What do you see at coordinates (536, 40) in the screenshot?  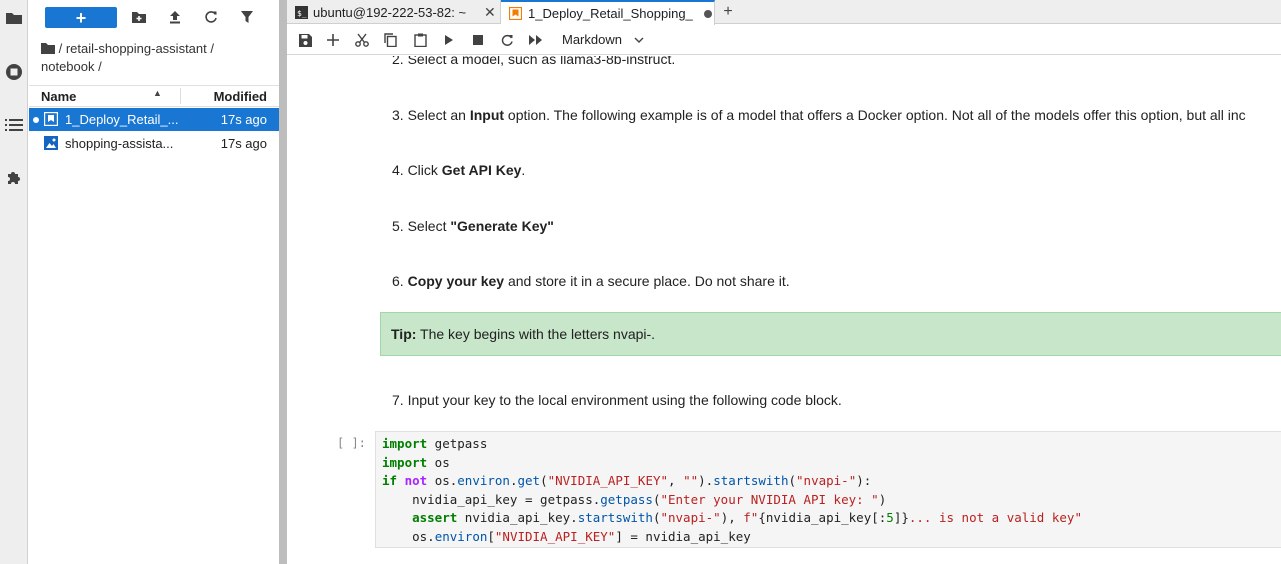 I see `fast-forward-icon` at bounding box center [536, 40].